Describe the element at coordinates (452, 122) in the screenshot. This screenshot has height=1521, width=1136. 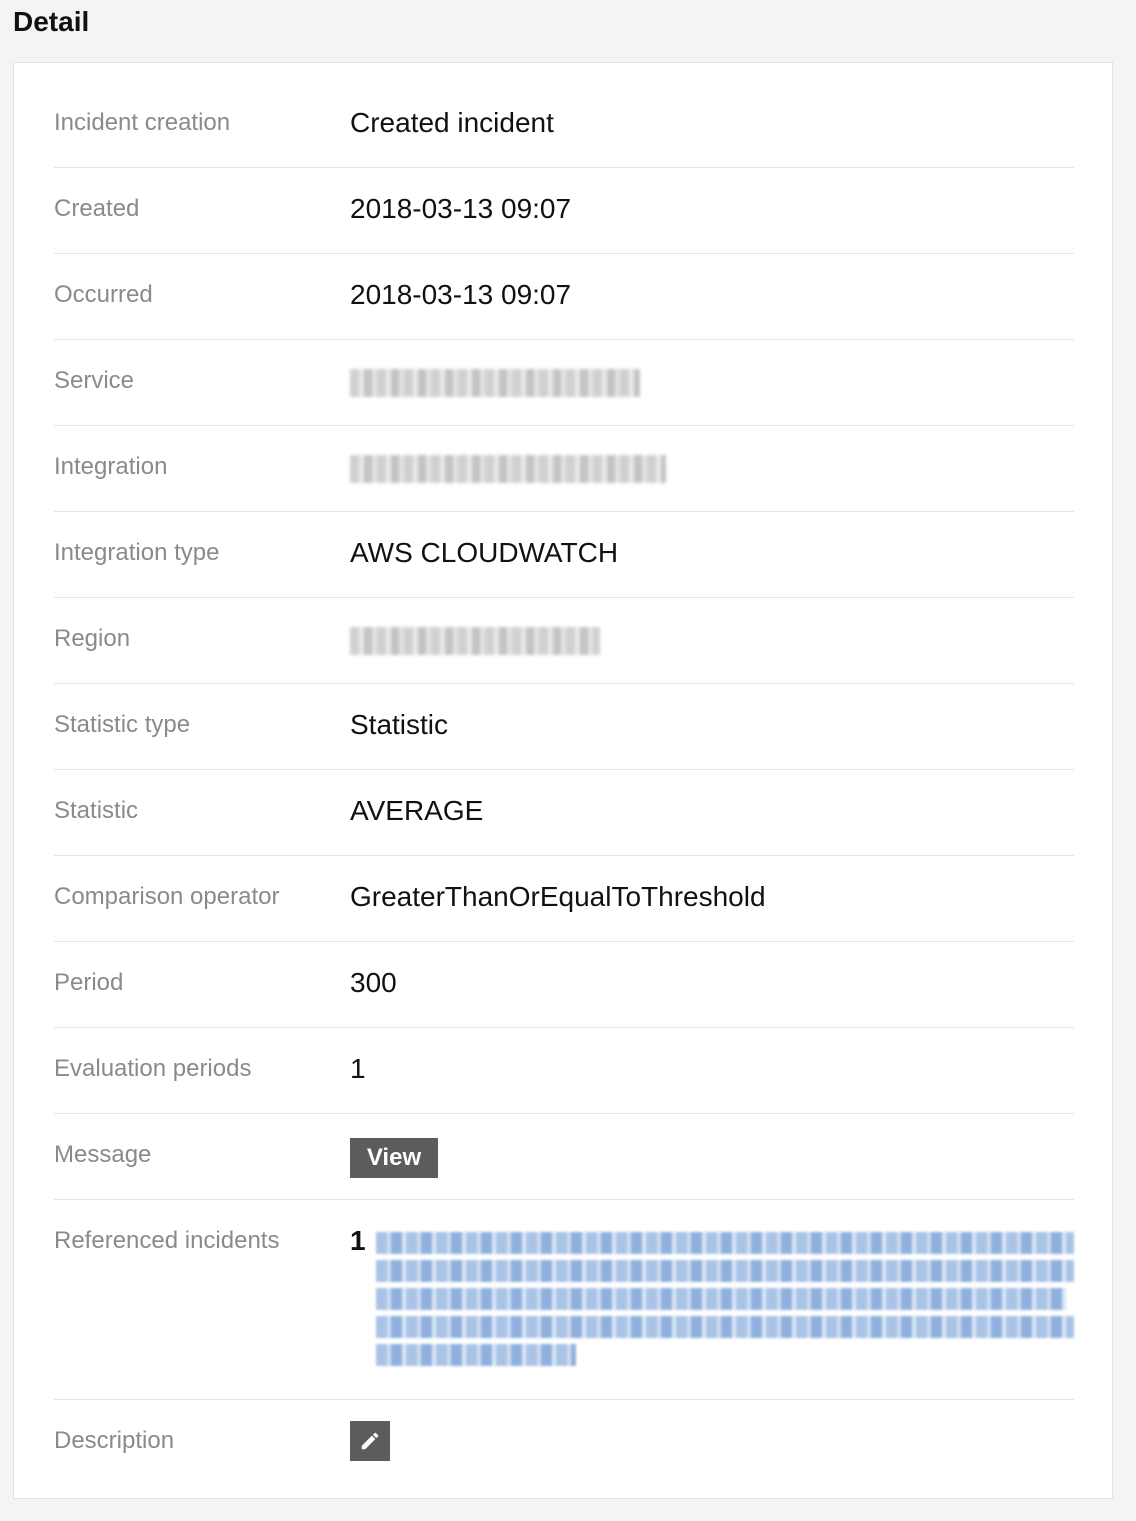
I see `incident-creation-value: Created incident` at that location.